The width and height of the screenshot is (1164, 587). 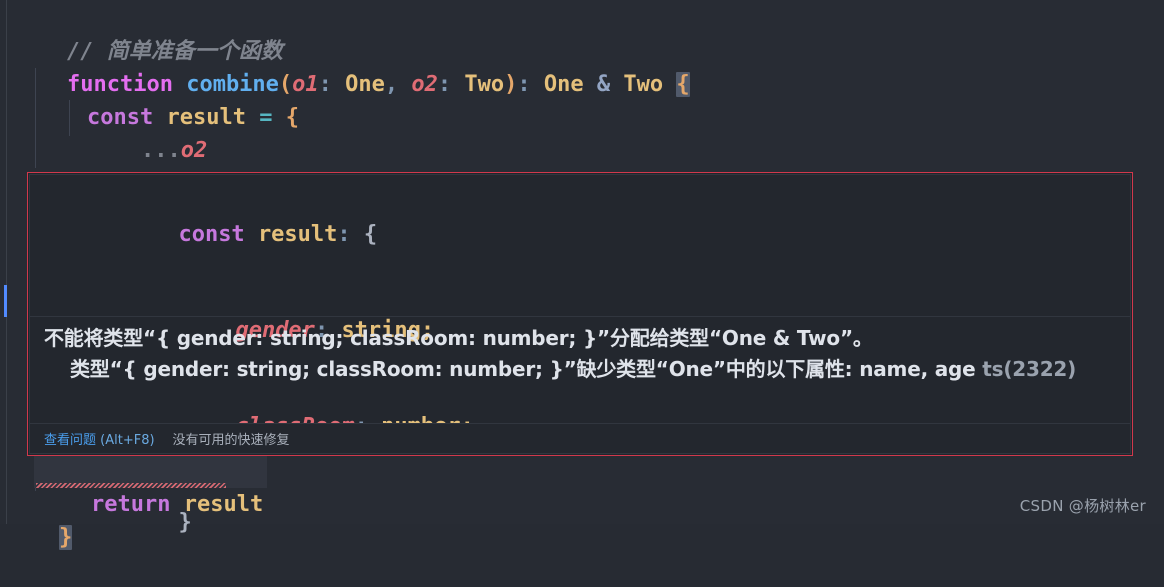 I want to click on popup-brace-close: }, so click(x=185, y=522).